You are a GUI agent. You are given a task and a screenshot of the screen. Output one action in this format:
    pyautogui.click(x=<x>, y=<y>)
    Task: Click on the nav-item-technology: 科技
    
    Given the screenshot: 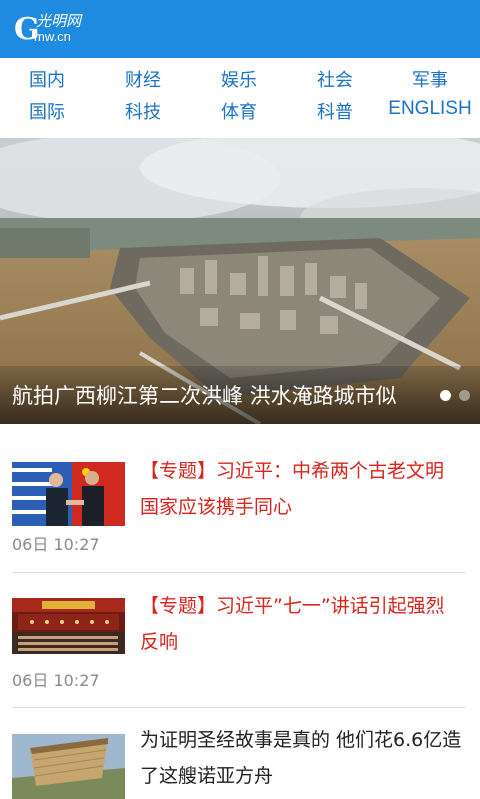 What is the action you would take?
    pyautogui.click(x=143, y=111)
    